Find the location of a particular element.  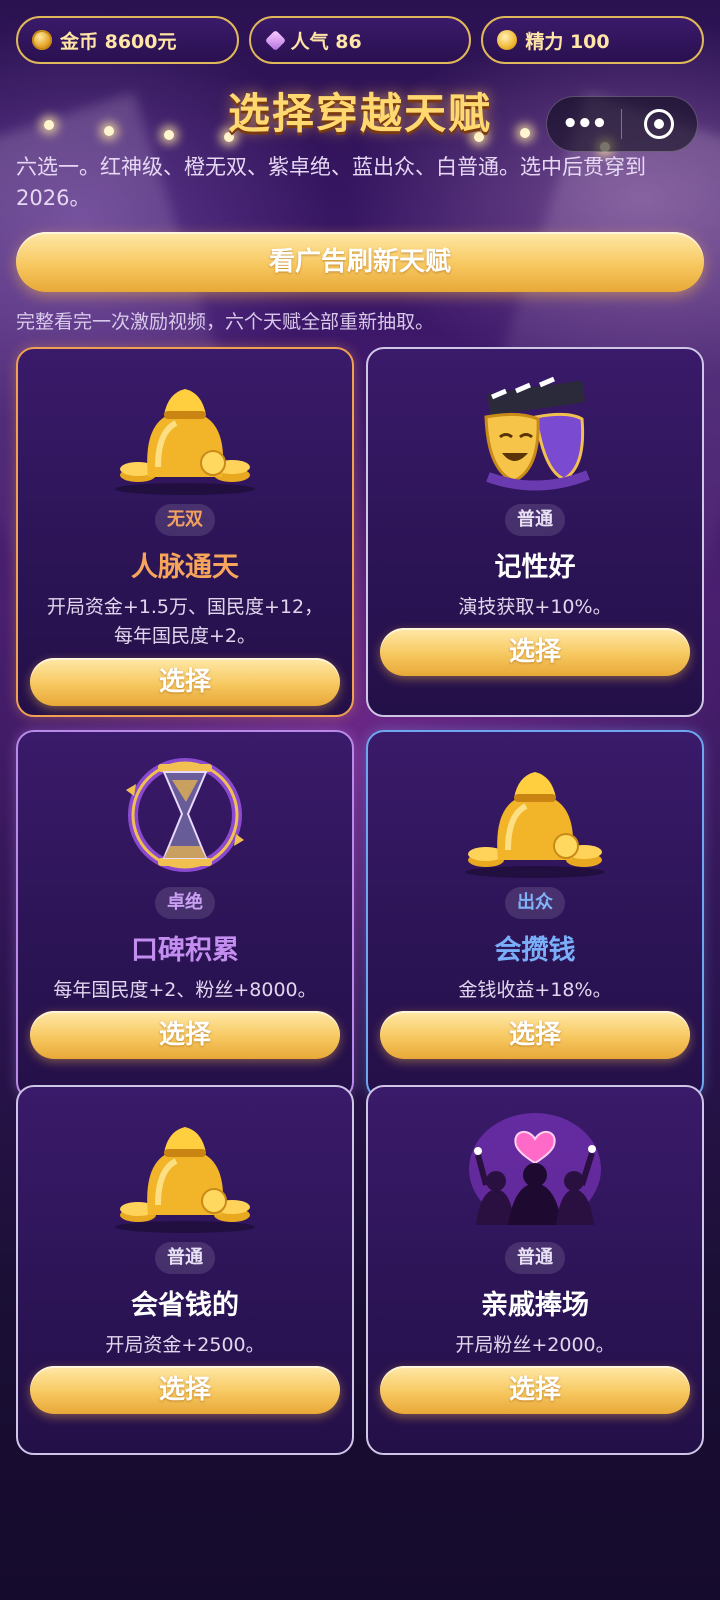

tier-badge: 出众 is located at coordinates (535, 903).